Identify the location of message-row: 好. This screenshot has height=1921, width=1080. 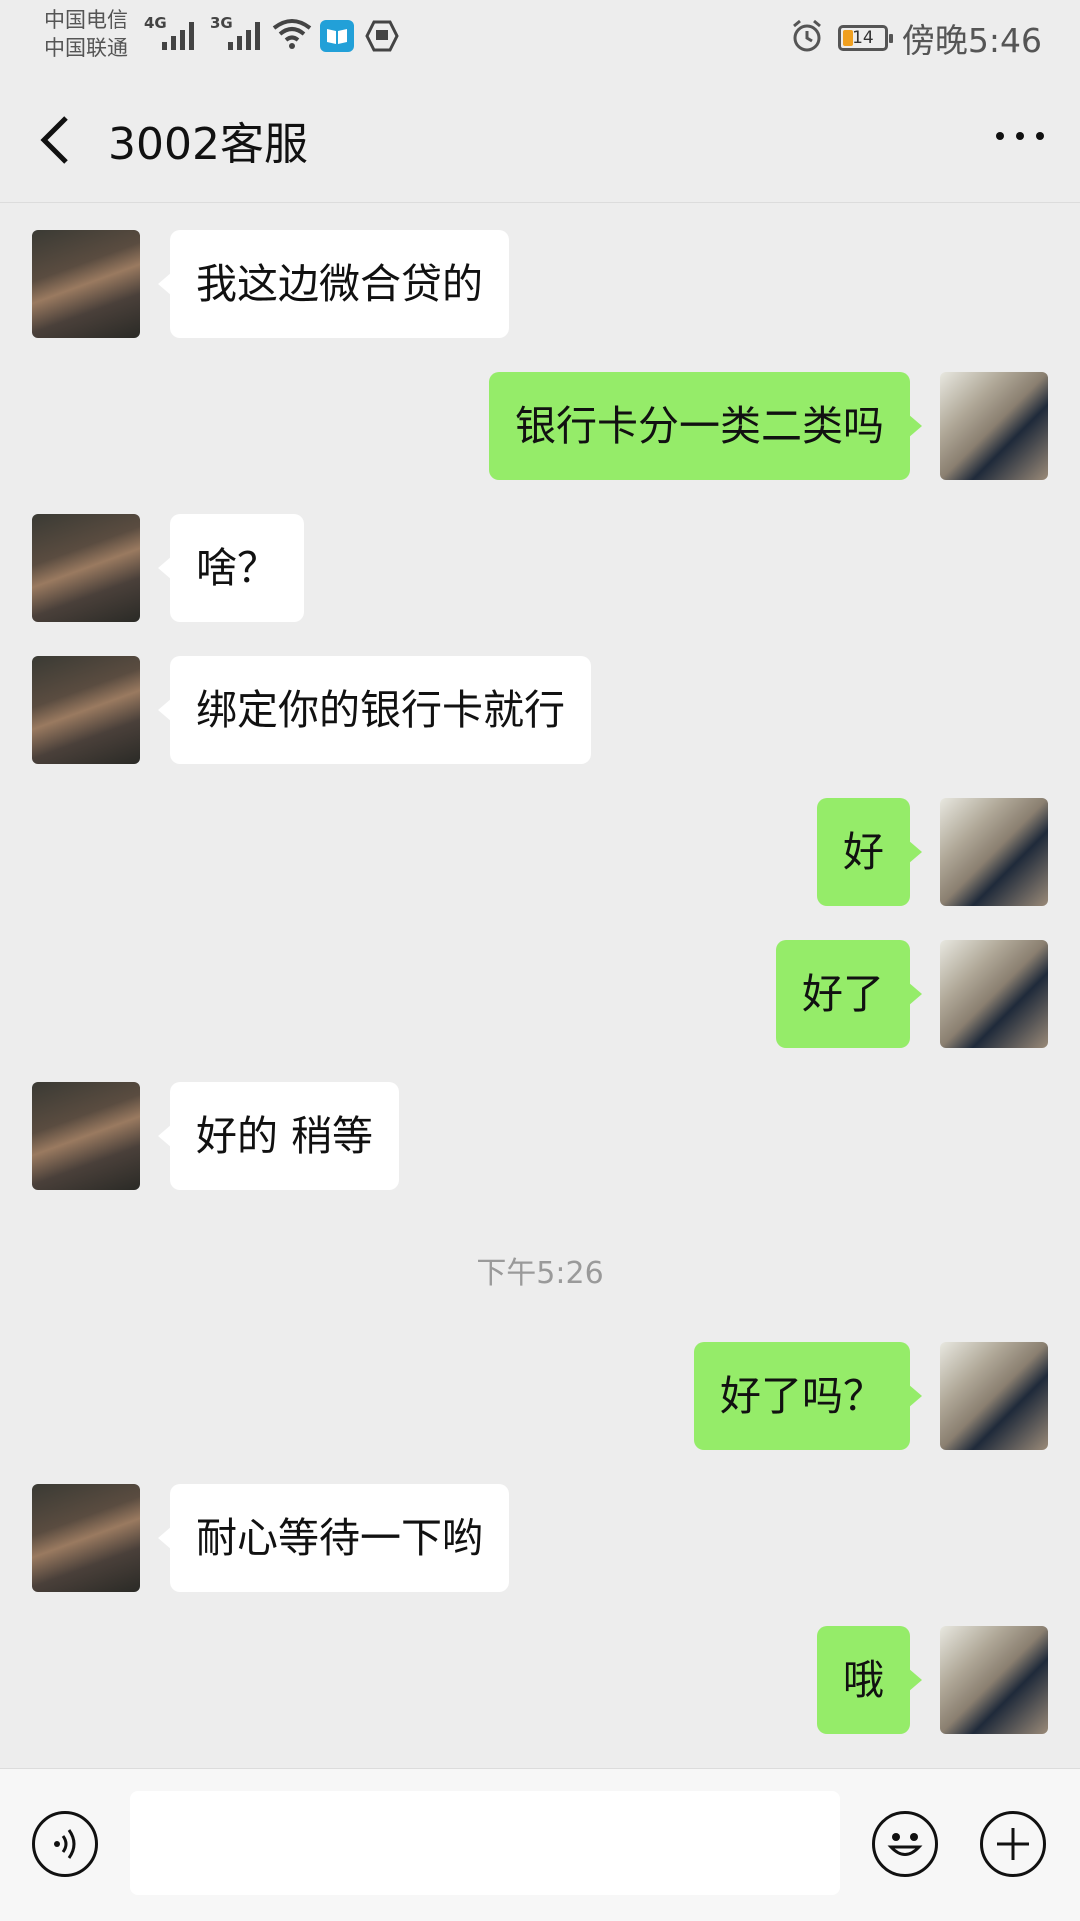
(540, 853).